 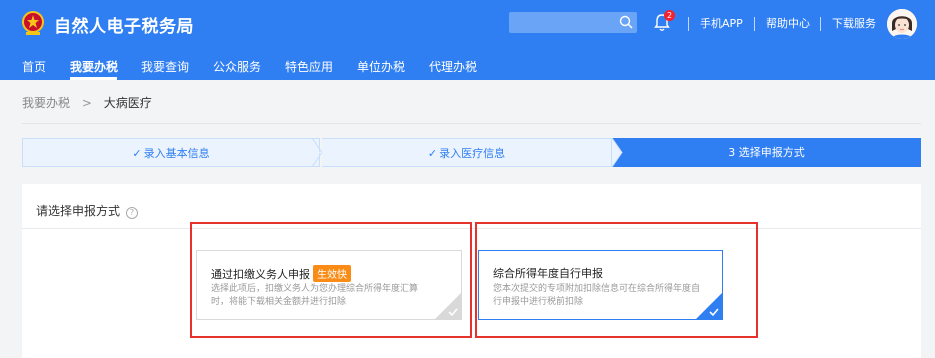 I want to click on progress-steps: ✓ 录入基本信息 ✓ 录入医疗信息 3 选择申报方式, so click(x=471, y=152).